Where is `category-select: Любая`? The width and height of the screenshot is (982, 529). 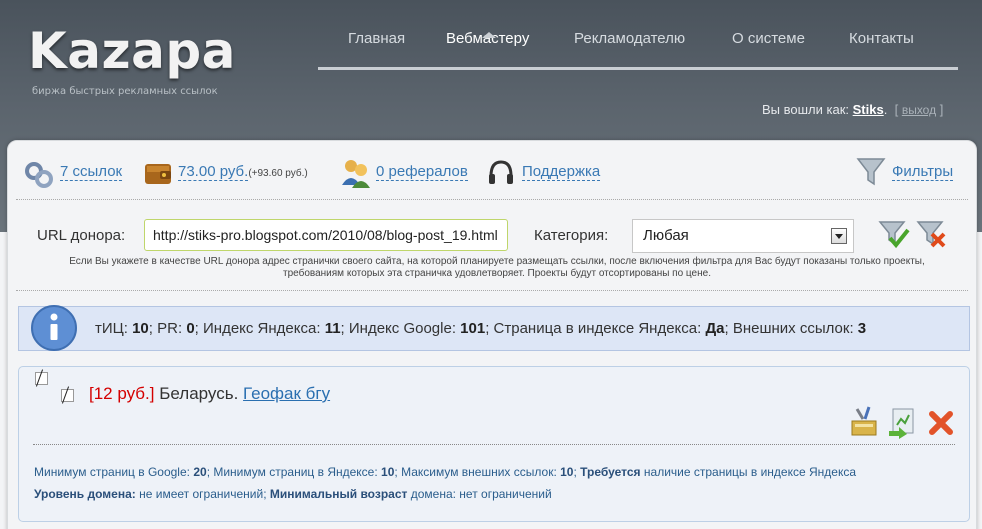 category-select: Любая is located at coordinates (743, 236).